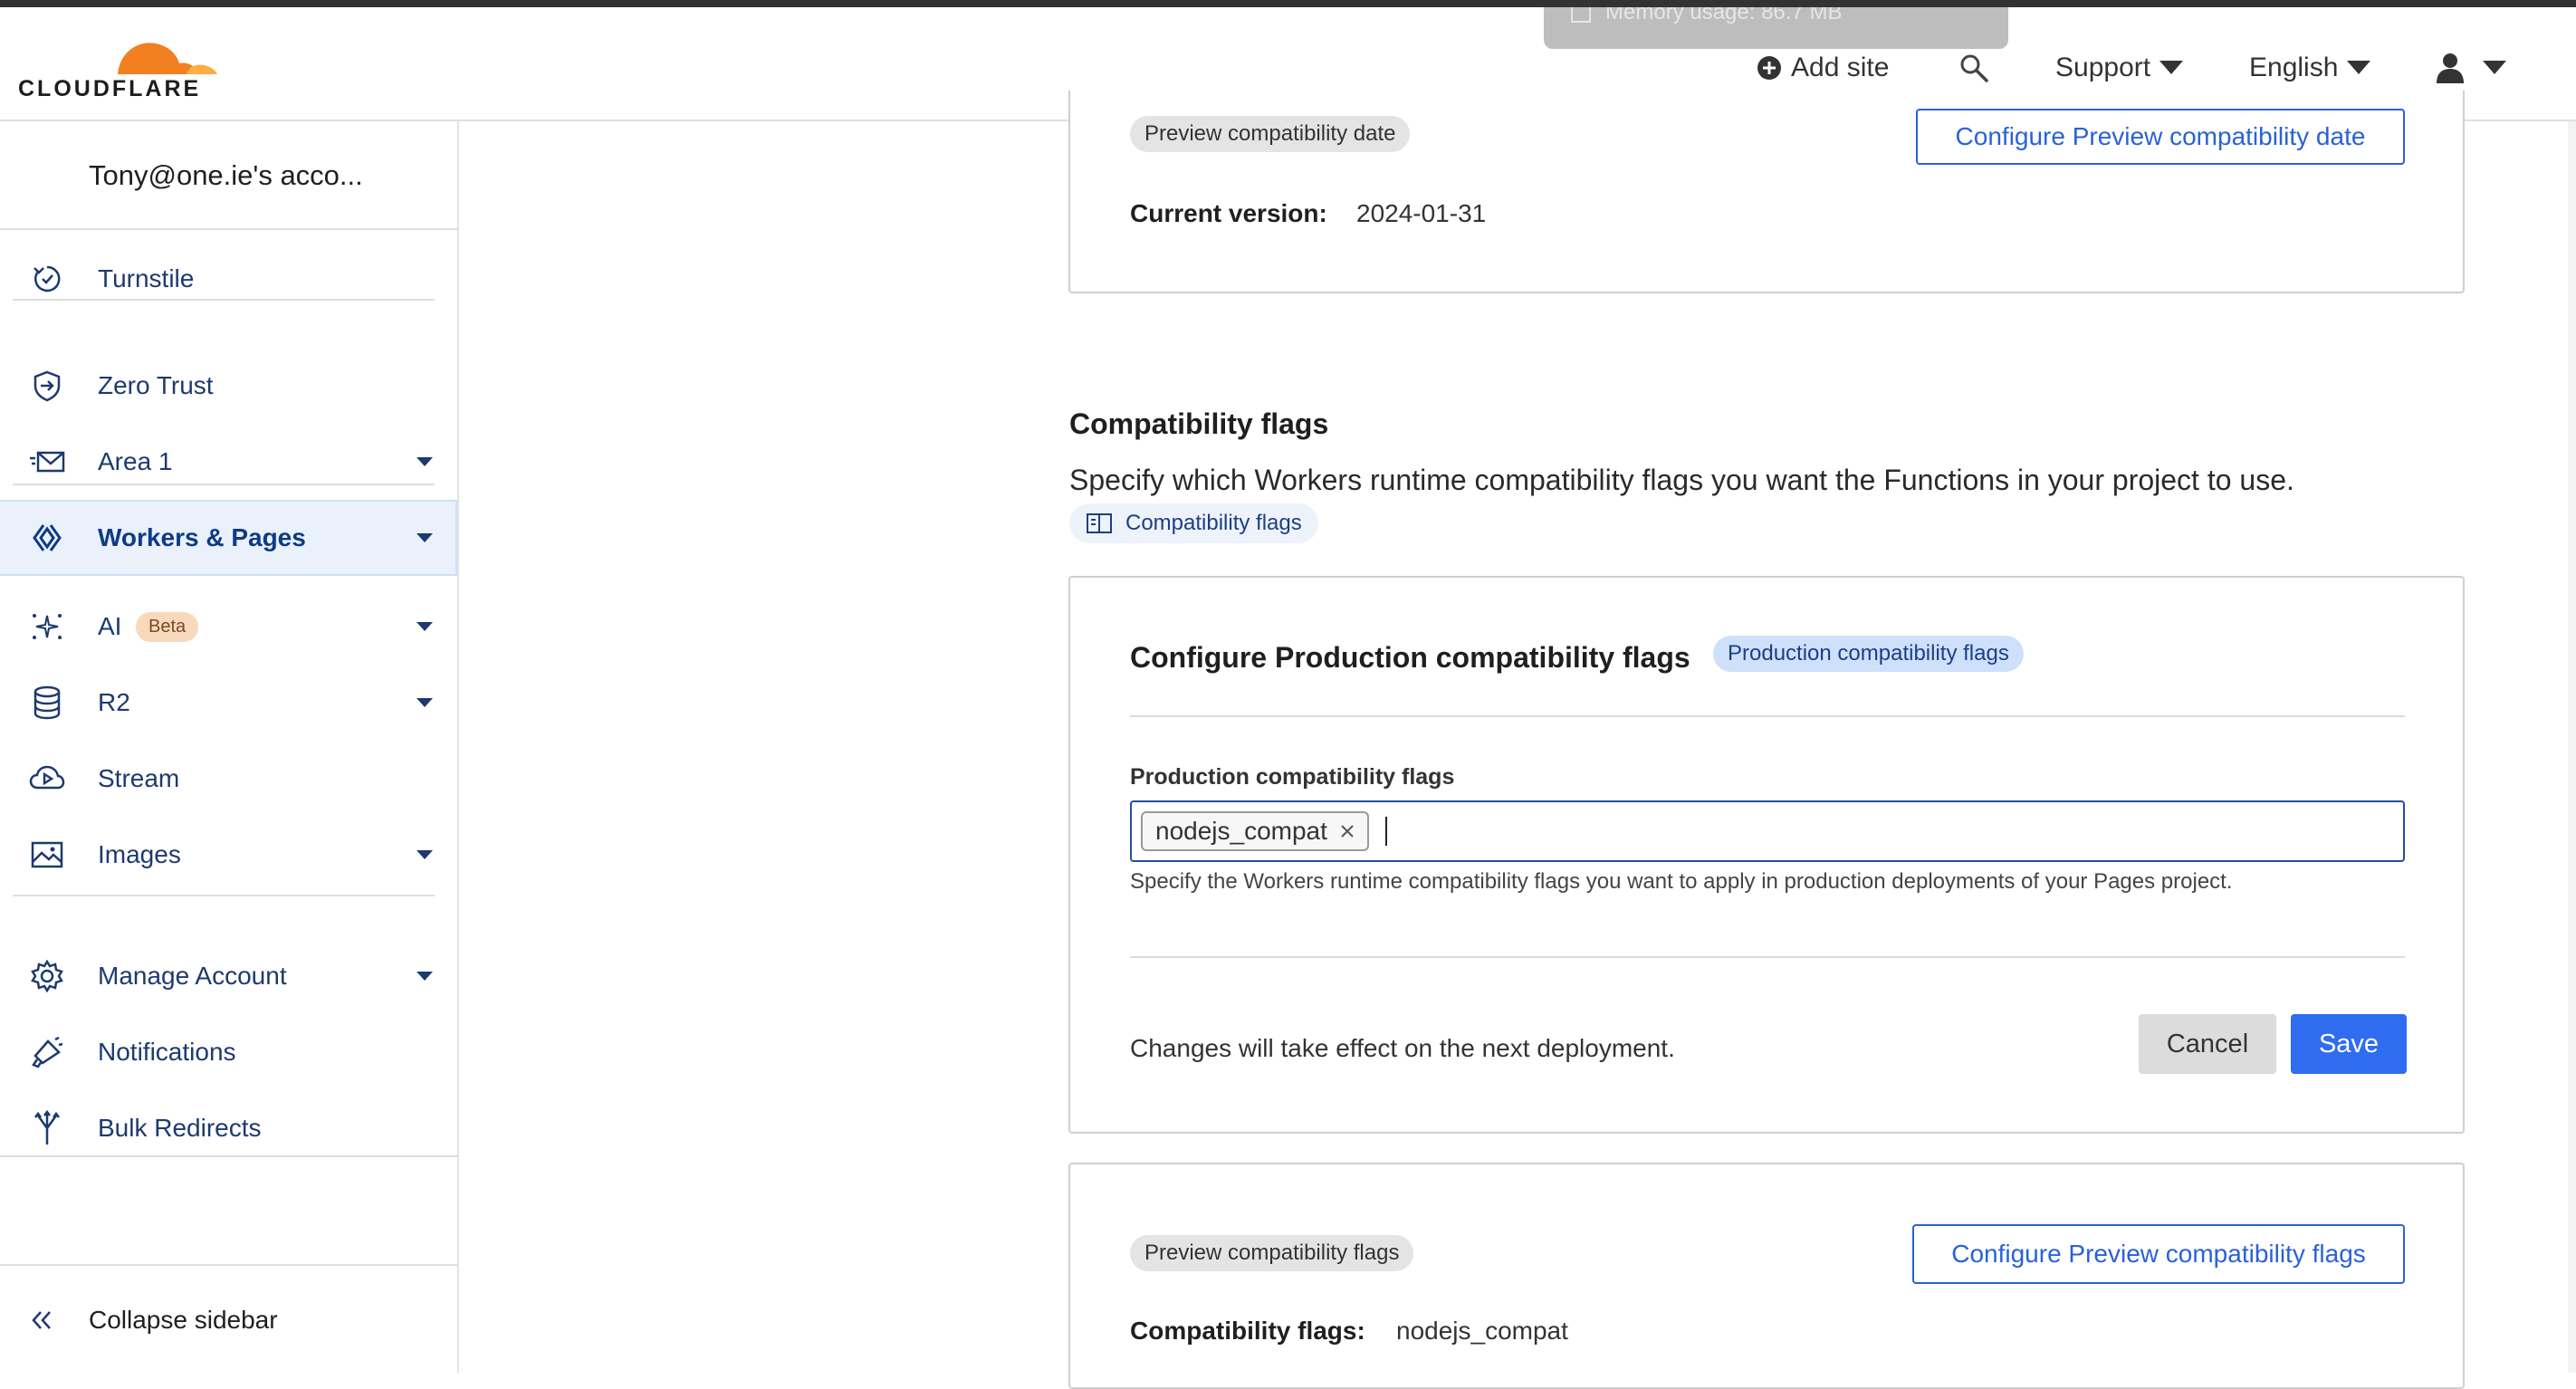 Image resolution: width=2576 pixels, height=1389 pixels. What do you see at coordinates (47, 386) in the screenshot?
I see `zero-trust-icon` at bounding box center [47, 386].